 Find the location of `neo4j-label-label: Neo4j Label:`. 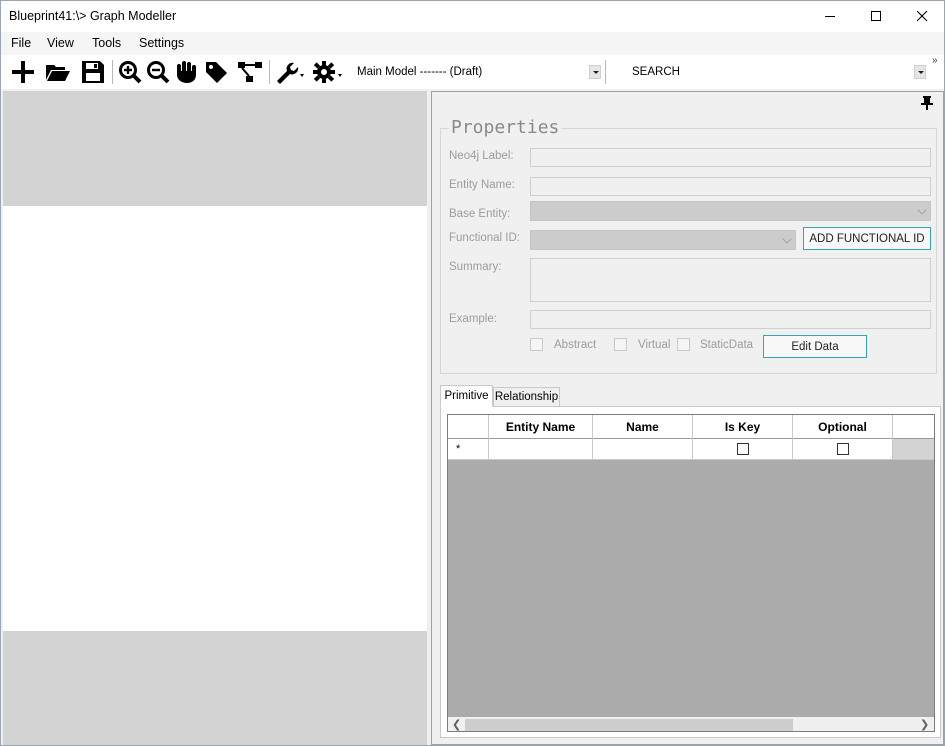

neo4j-label-label: Neo4j Label: is located at coordinates (481, 156).